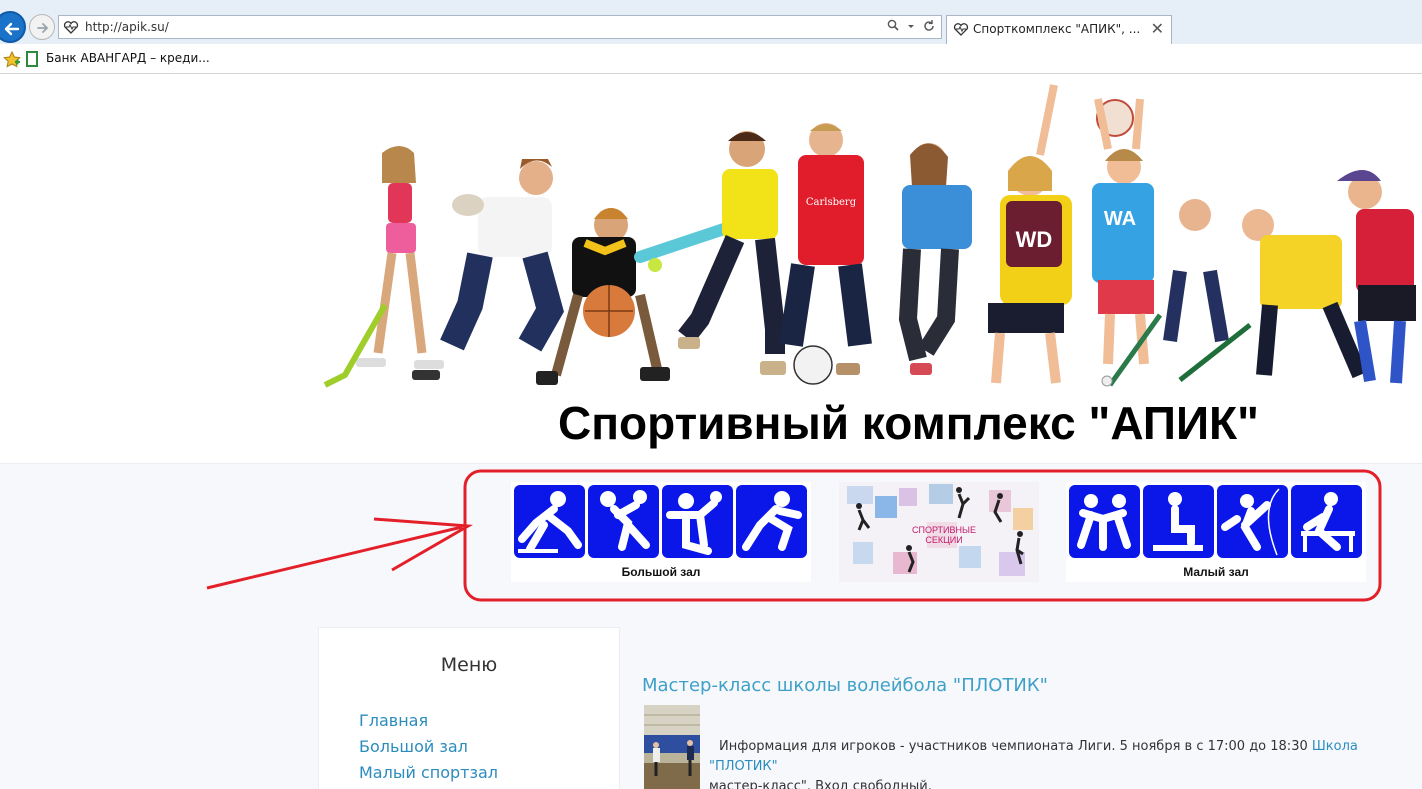 The height and width of the screenshot is (789, 1422). What do you see at coordinates (697, 521) in the screenshot?
I see `handball-pictogram-icon` at bounding box center [697, 521].